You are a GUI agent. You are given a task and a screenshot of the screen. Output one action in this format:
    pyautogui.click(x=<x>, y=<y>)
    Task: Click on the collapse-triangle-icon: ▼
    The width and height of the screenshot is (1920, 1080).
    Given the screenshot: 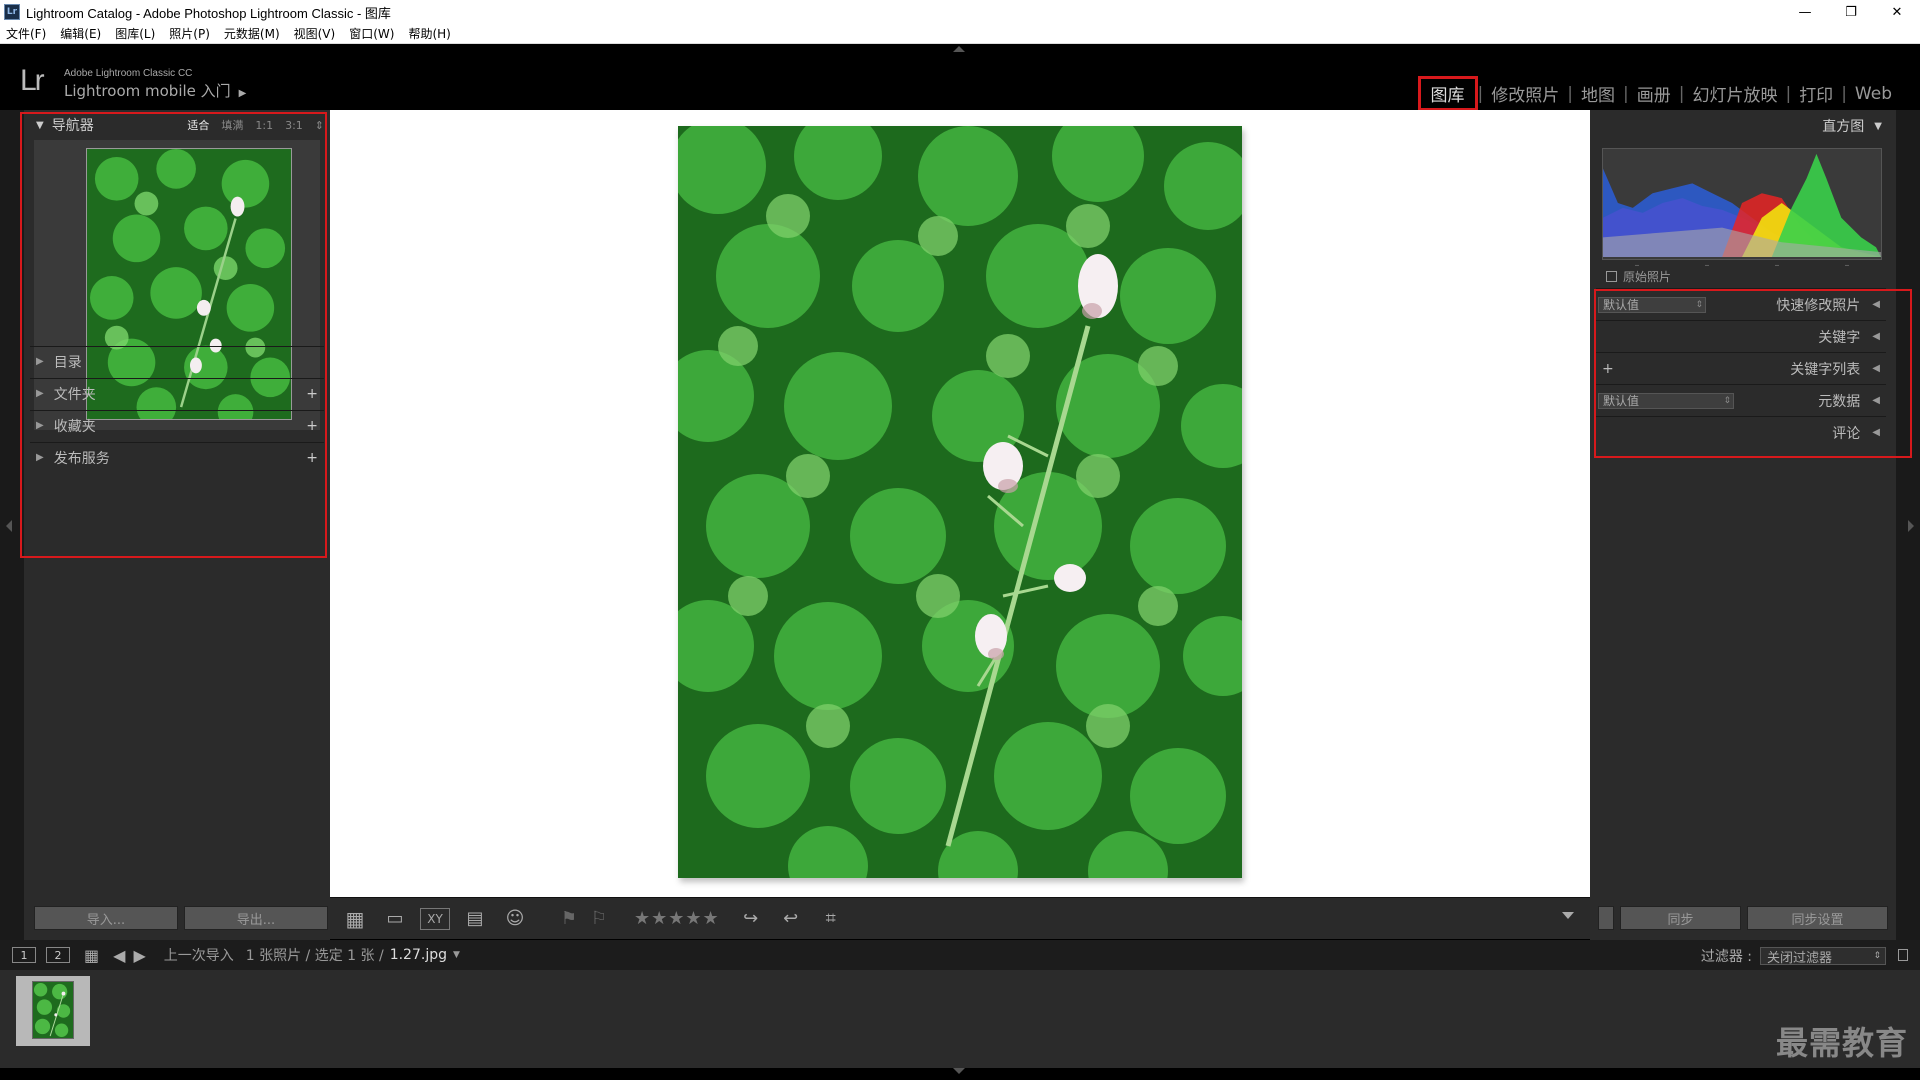 What is the action you would take?
    pyautogui.click(x=1878, y=126)
    